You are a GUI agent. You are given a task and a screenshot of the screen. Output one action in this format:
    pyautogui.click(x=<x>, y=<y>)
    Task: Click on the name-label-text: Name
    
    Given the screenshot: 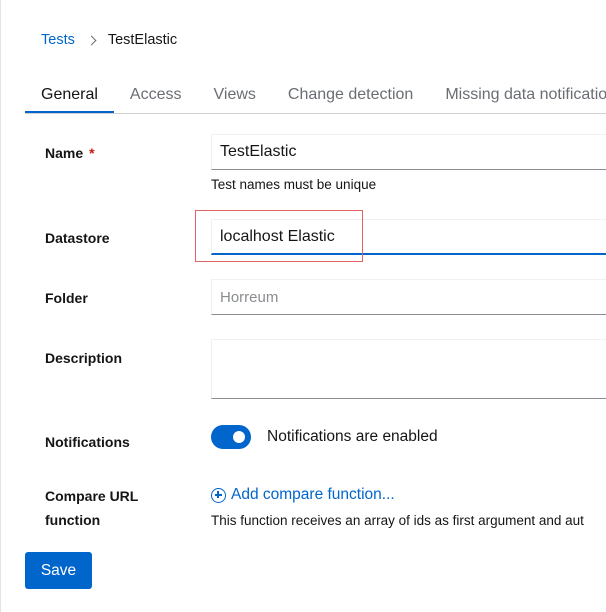 What is the action you would take?
    pyautogui.click(x=64, y=153)
    